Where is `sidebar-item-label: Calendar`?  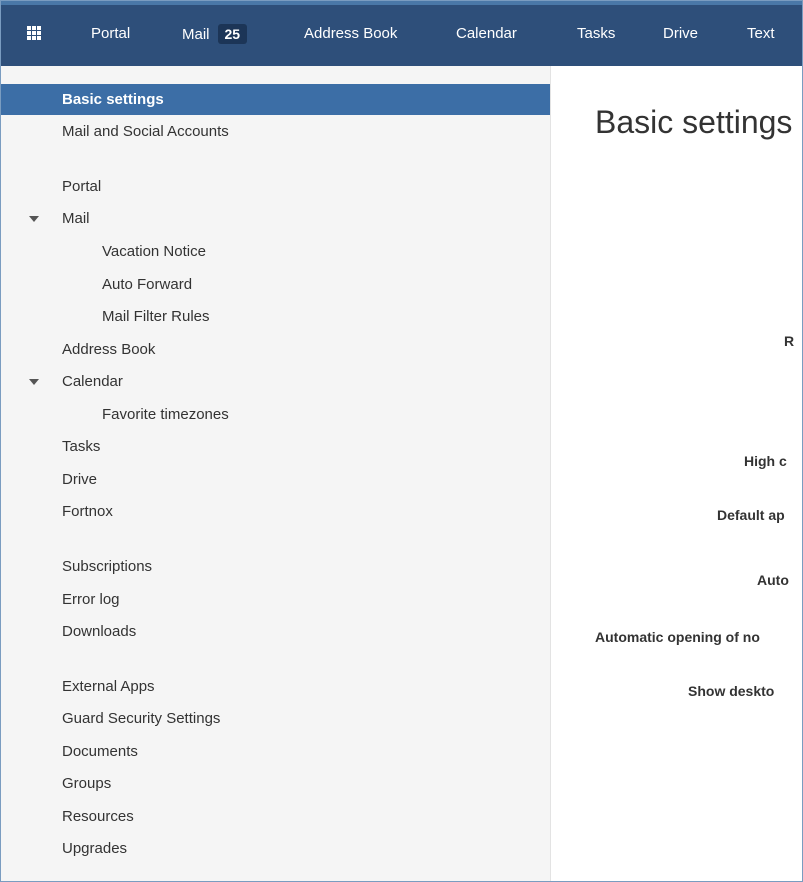 sidebar-item-label: Calendar is located at coordinates (92, 381).